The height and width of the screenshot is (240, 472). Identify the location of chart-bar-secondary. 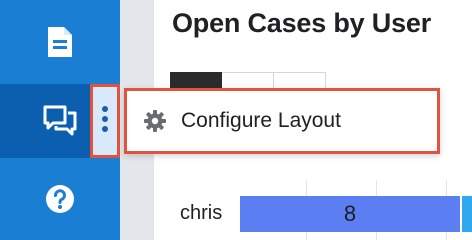
(467, 214).